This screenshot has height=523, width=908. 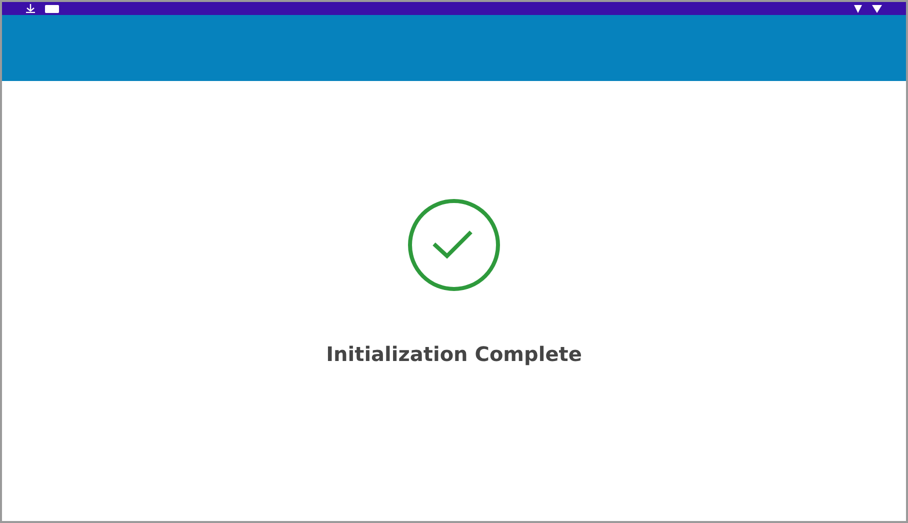 I want to click on download-icon, so click(x=30, y=8).